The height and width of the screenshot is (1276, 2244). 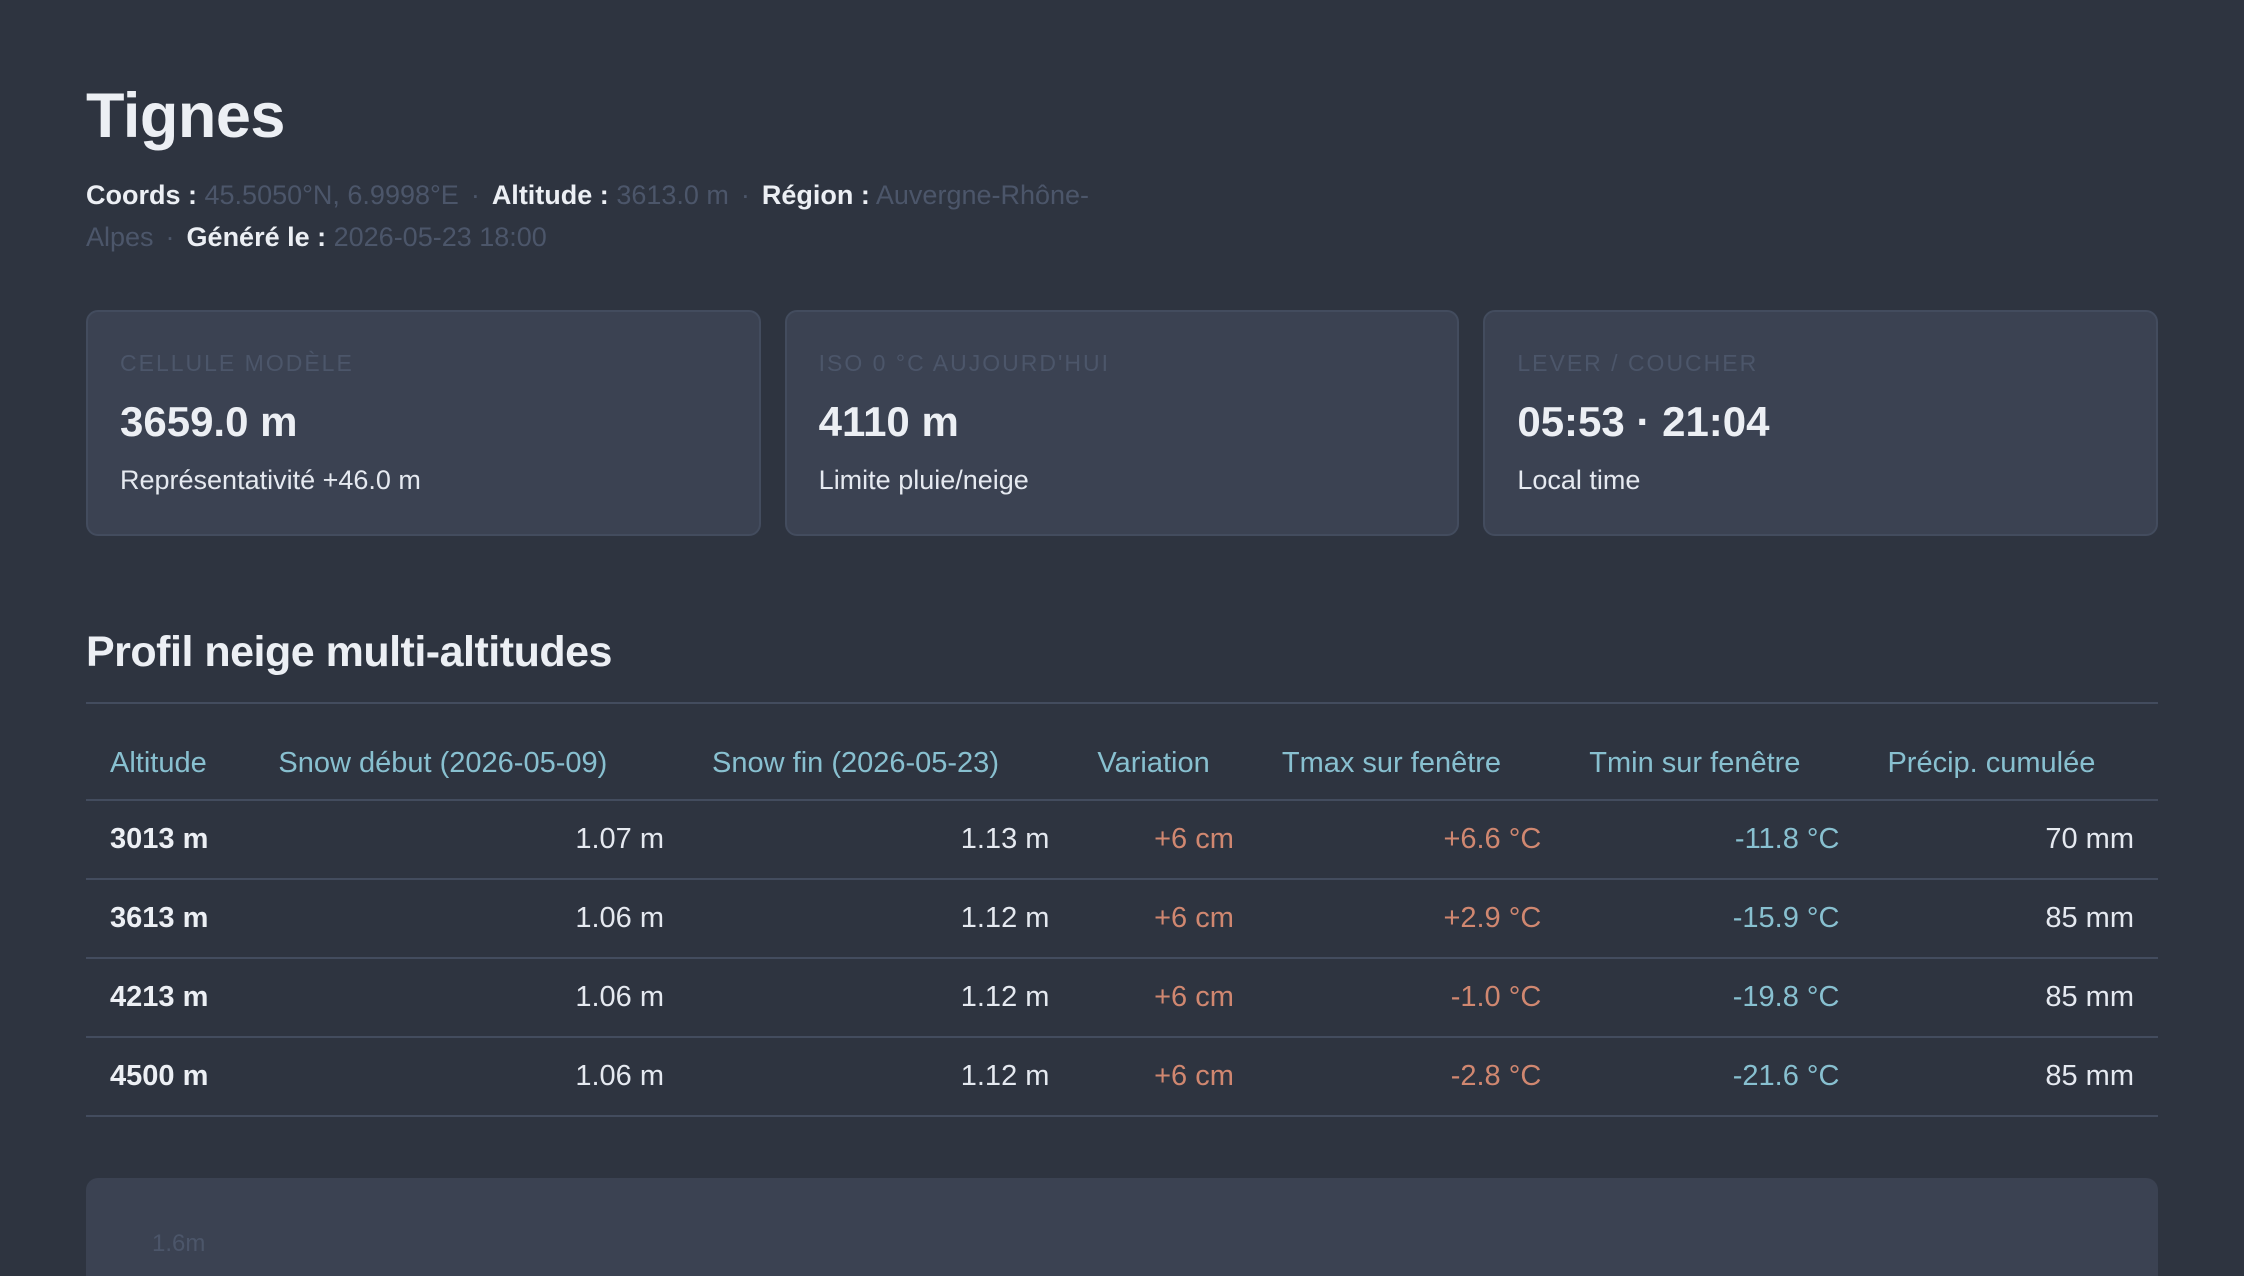 What do you see at coordinates (170, 1077) in the screenshot?
I see `cell-altitude: 4500 m` at bounding box center [170, 1077].